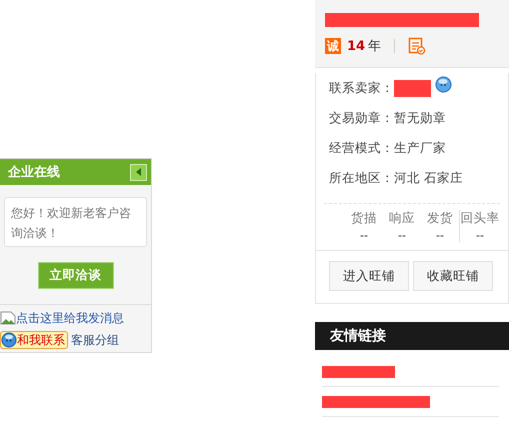 This screenshot has height=423, width=509. What do you see at coordinates (364, 218) in the screenshot?
I see `stat-label: 货描` at bounding box center [364, 218].